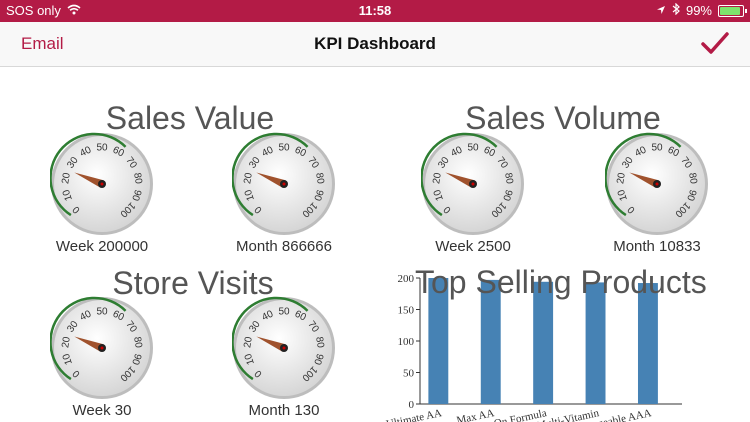 This screenshot has height=422, width=750. I want to click on gauge-label: Week 200000, so click(102, 246).